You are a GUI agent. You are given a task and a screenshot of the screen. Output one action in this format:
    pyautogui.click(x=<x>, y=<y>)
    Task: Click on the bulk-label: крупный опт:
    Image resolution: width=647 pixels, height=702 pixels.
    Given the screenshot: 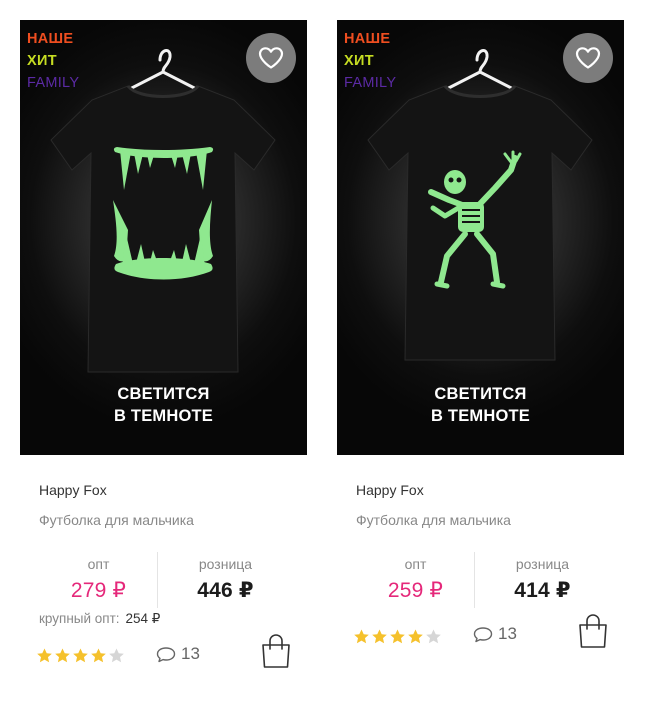 What is the action you would take?
    pyautogui.click(x=79, y=618)
    